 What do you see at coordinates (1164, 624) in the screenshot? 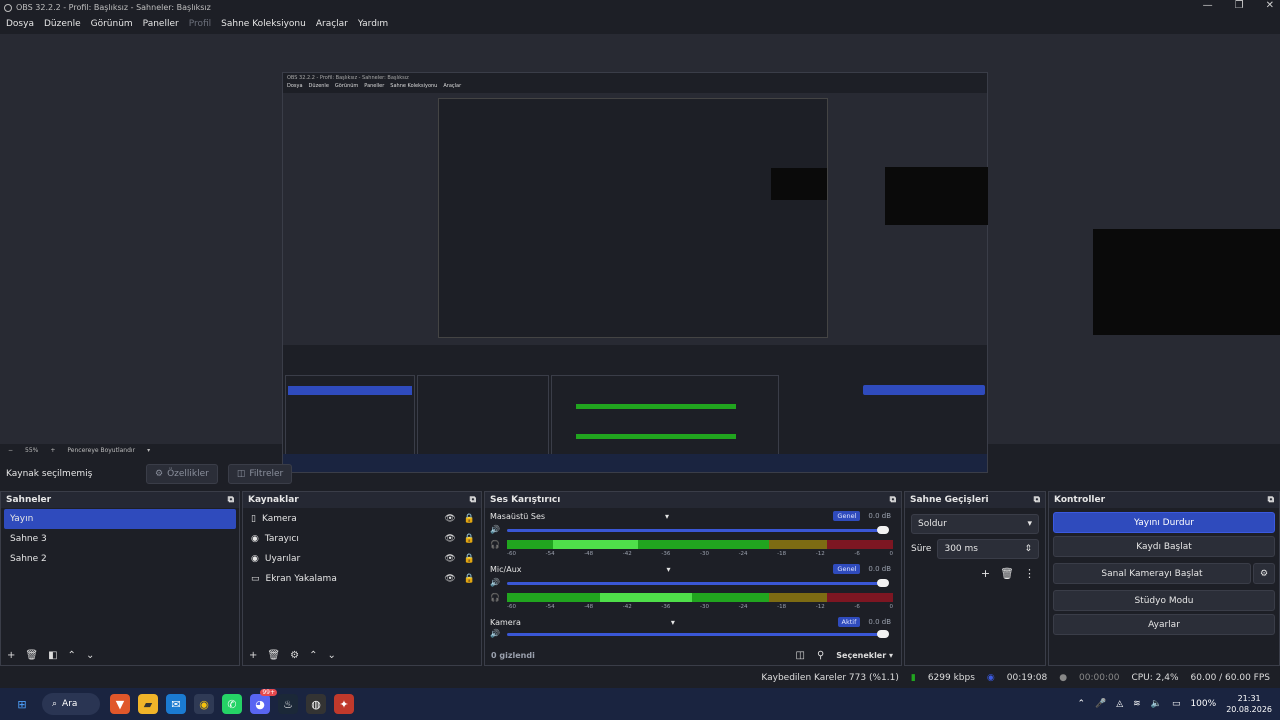
I see `settings-button: Ayarlar` at bounding box center [1164, 624].